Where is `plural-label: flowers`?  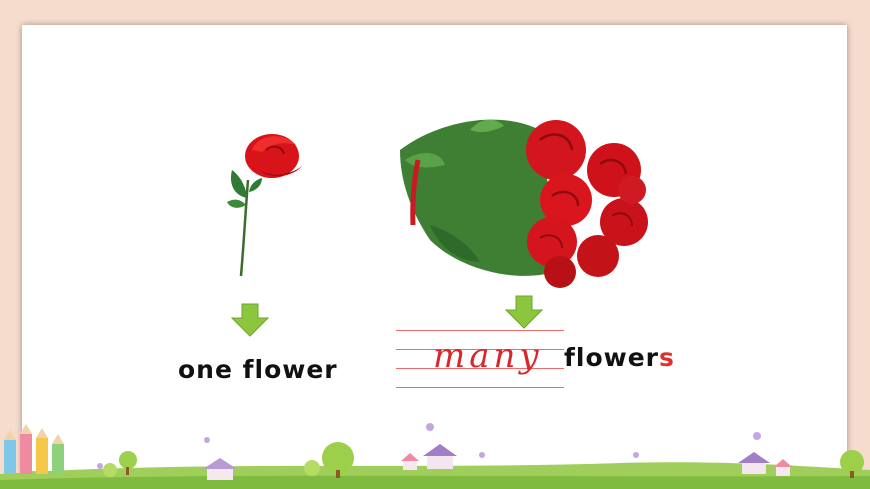 plural-label: flowers is located at coordinates (619, 357).